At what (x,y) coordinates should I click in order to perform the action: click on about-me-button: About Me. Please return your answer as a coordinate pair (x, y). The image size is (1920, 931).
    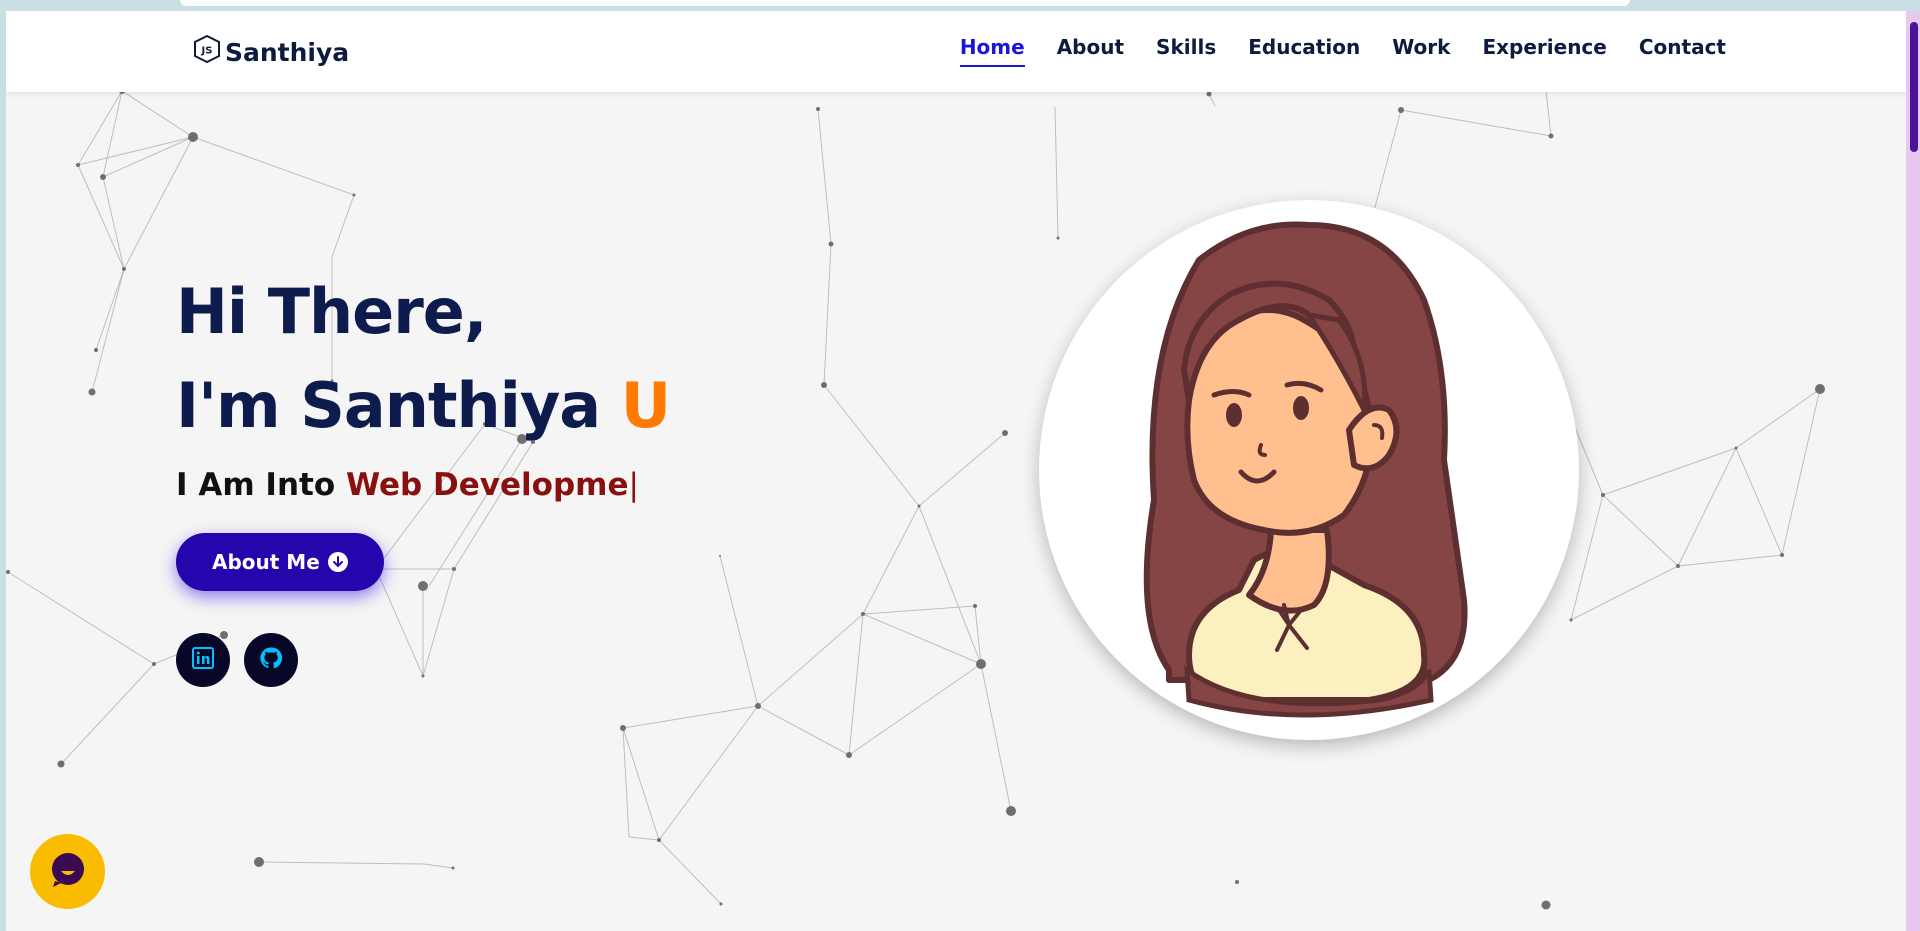
    Looking at the image, I should click on (280, 562).